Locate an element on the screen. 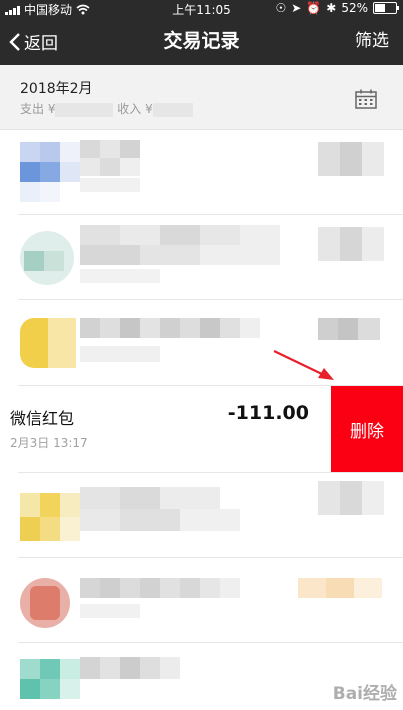 This screenshot has height=710, width=403. transaction-row-swiped: 微信红包 2月3日 13:17 -111.00 删除 is located at coordinates (201, 429).